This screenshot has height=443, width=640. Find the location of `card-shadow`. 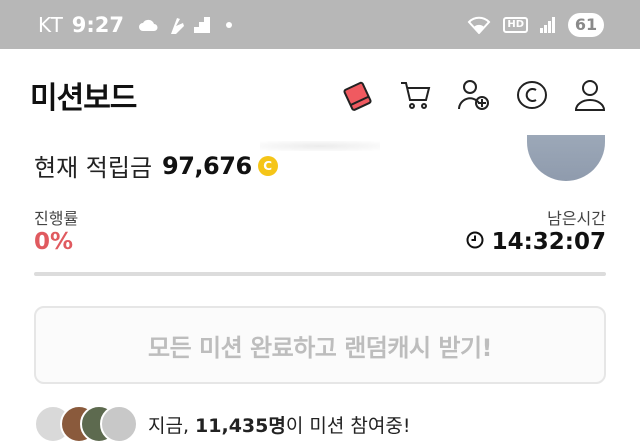

card-shadow is located at coordinates (320, 146).